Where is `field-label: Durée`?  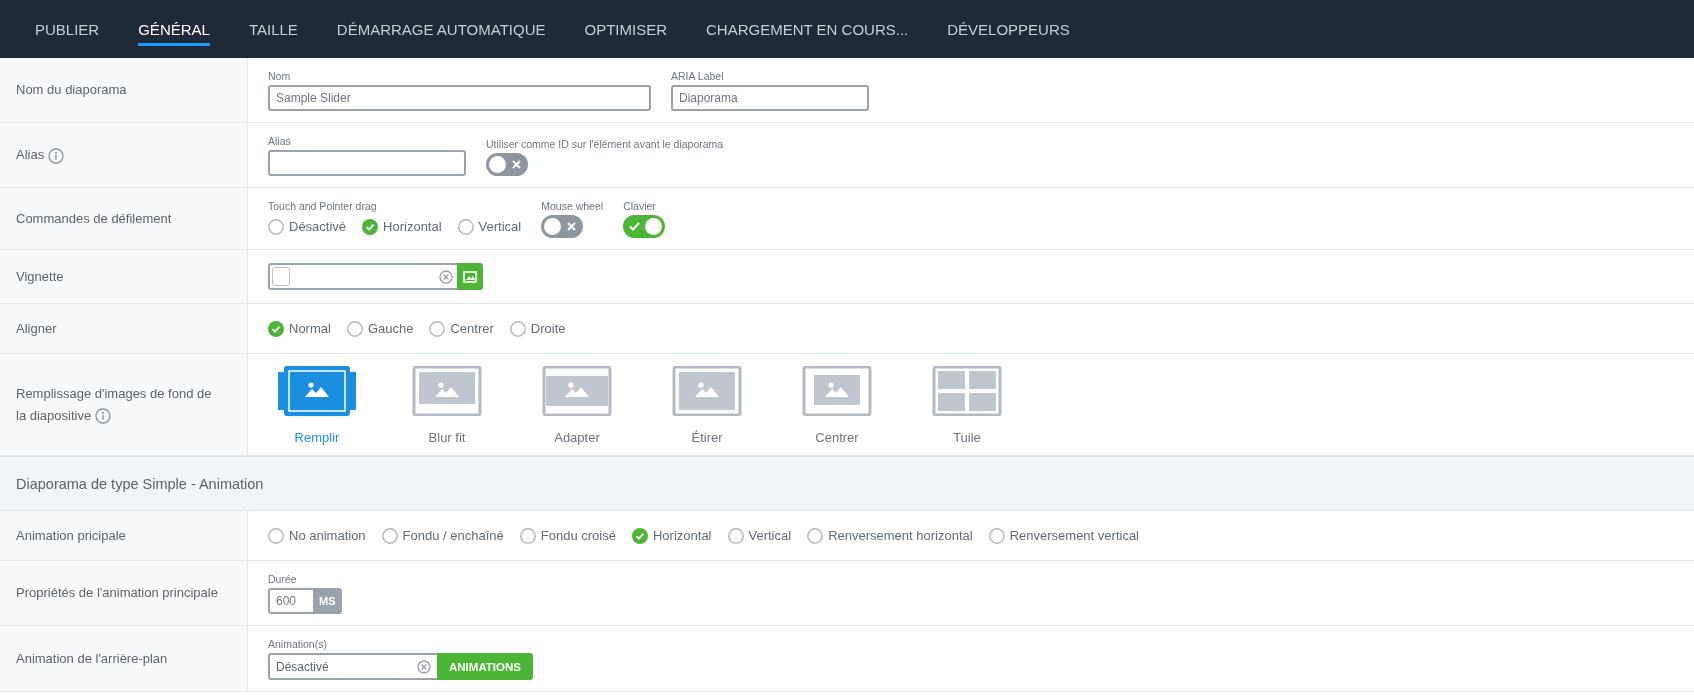
field-label: Durée is located at coordinates (283, 579).